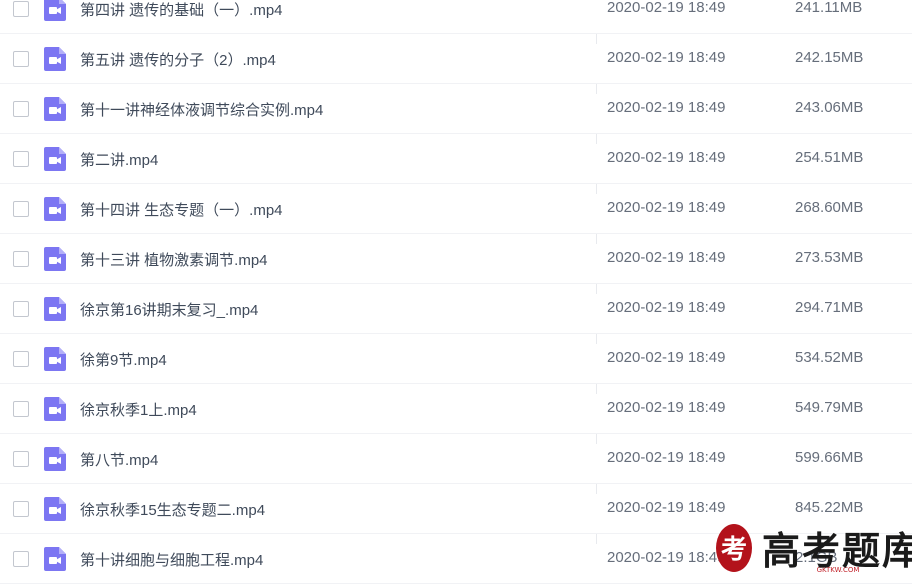 This screenshot has width=912, height=584. Describe the element at coordinates (829, 307) in the screenshot. I see `file-size: 294.71MB` at that location.